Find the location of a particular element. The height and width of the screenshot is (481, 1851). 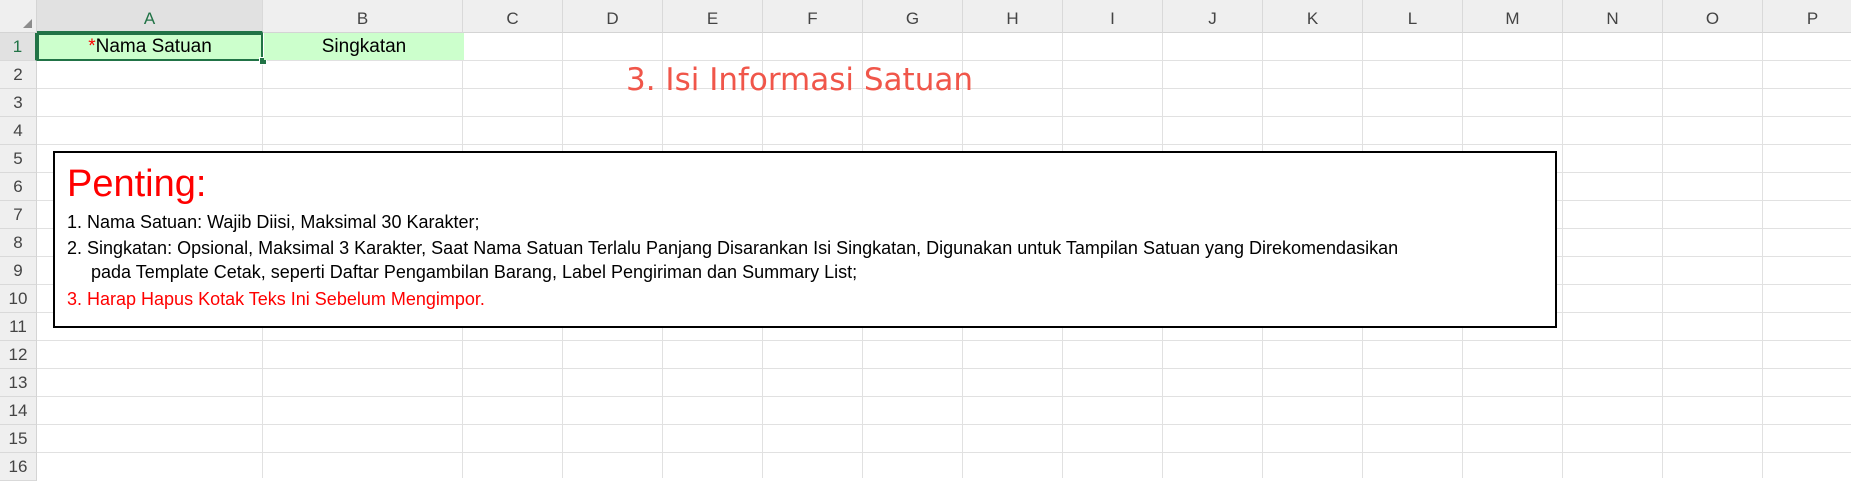

required-mark: * is located at coordinates (92, 46).